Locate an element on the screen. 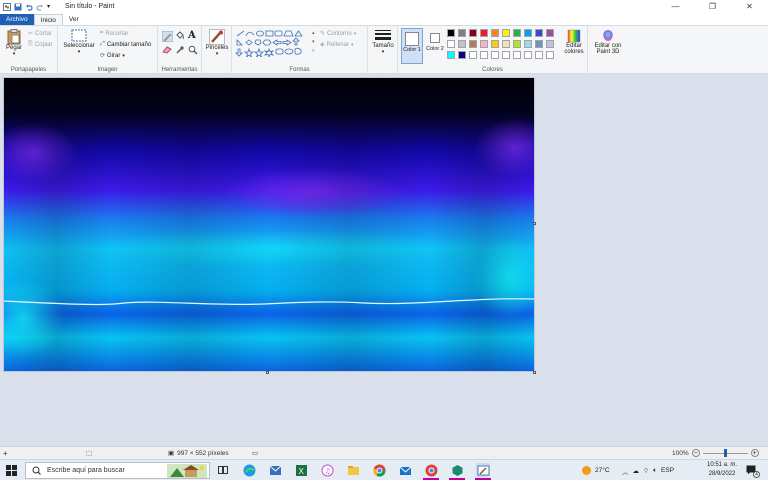 Image resolution: width=768 pixels, height=480 pixels. edit-colors-label: Editar colores is located at coordinates (574, 49).